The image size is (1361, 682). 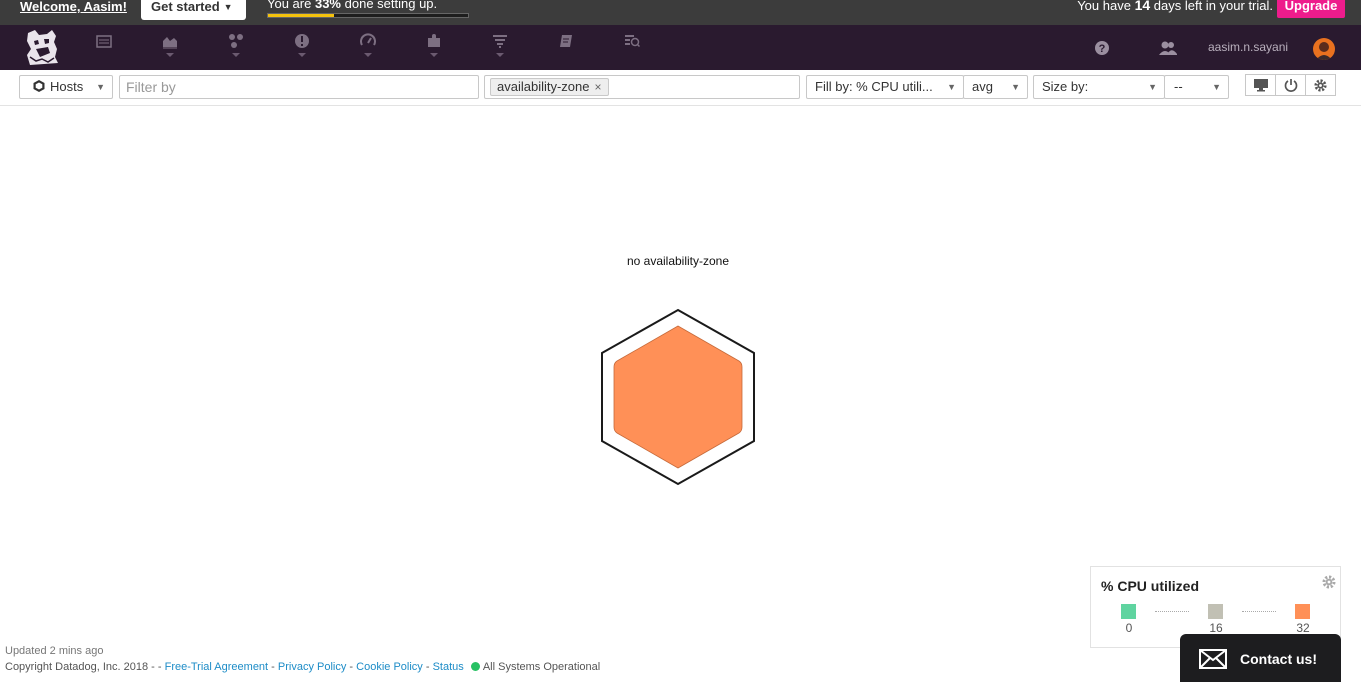 I want to click on setup-progress-bar, so click(x=368, y=15).